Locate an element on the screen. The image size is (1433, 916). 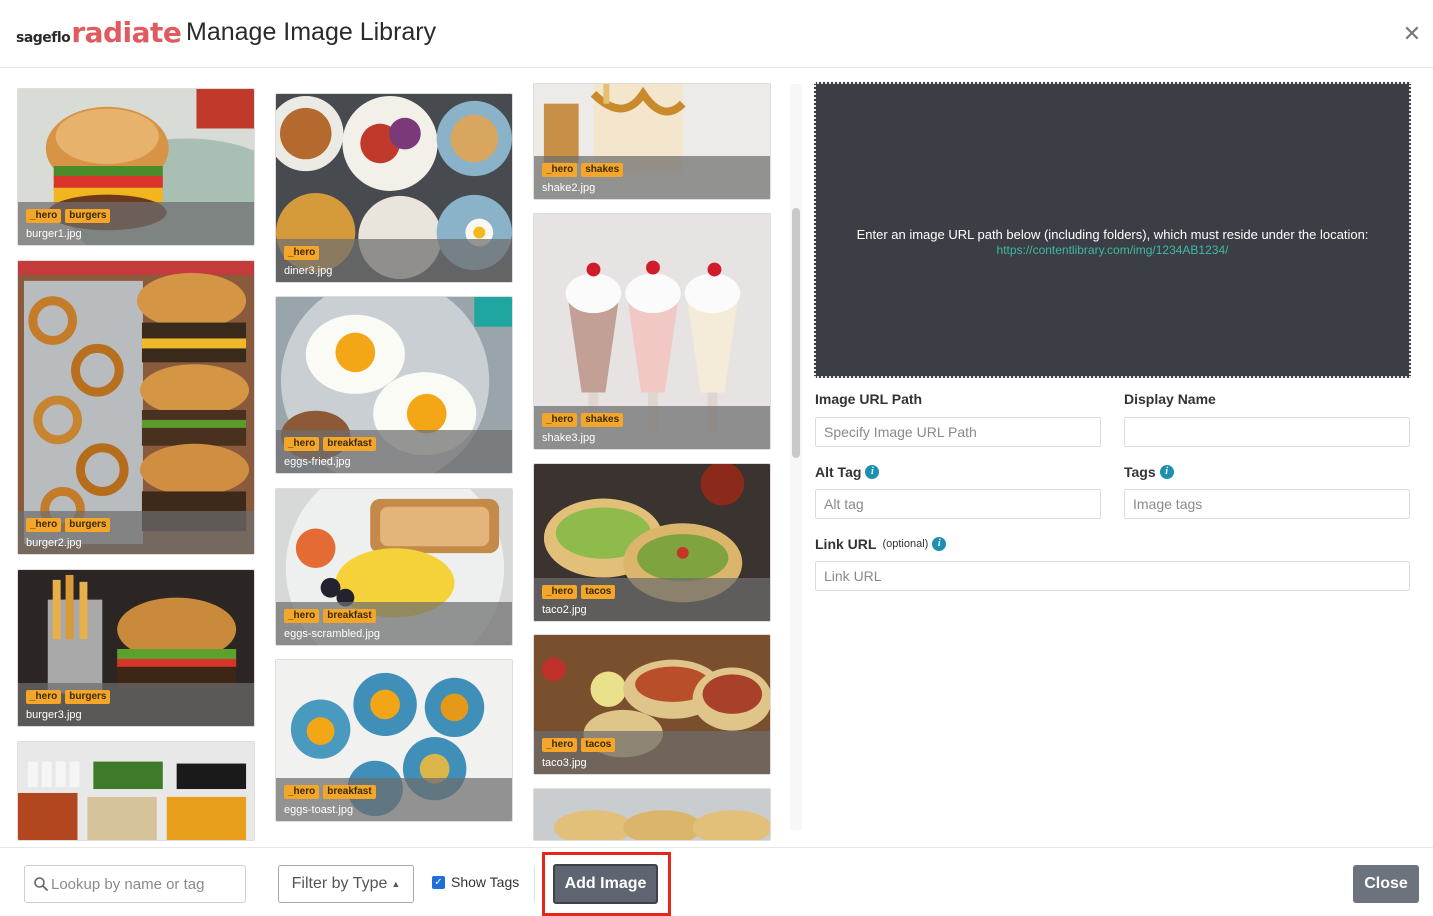
tile-tags: _hero is located at coordinates (302, 253).